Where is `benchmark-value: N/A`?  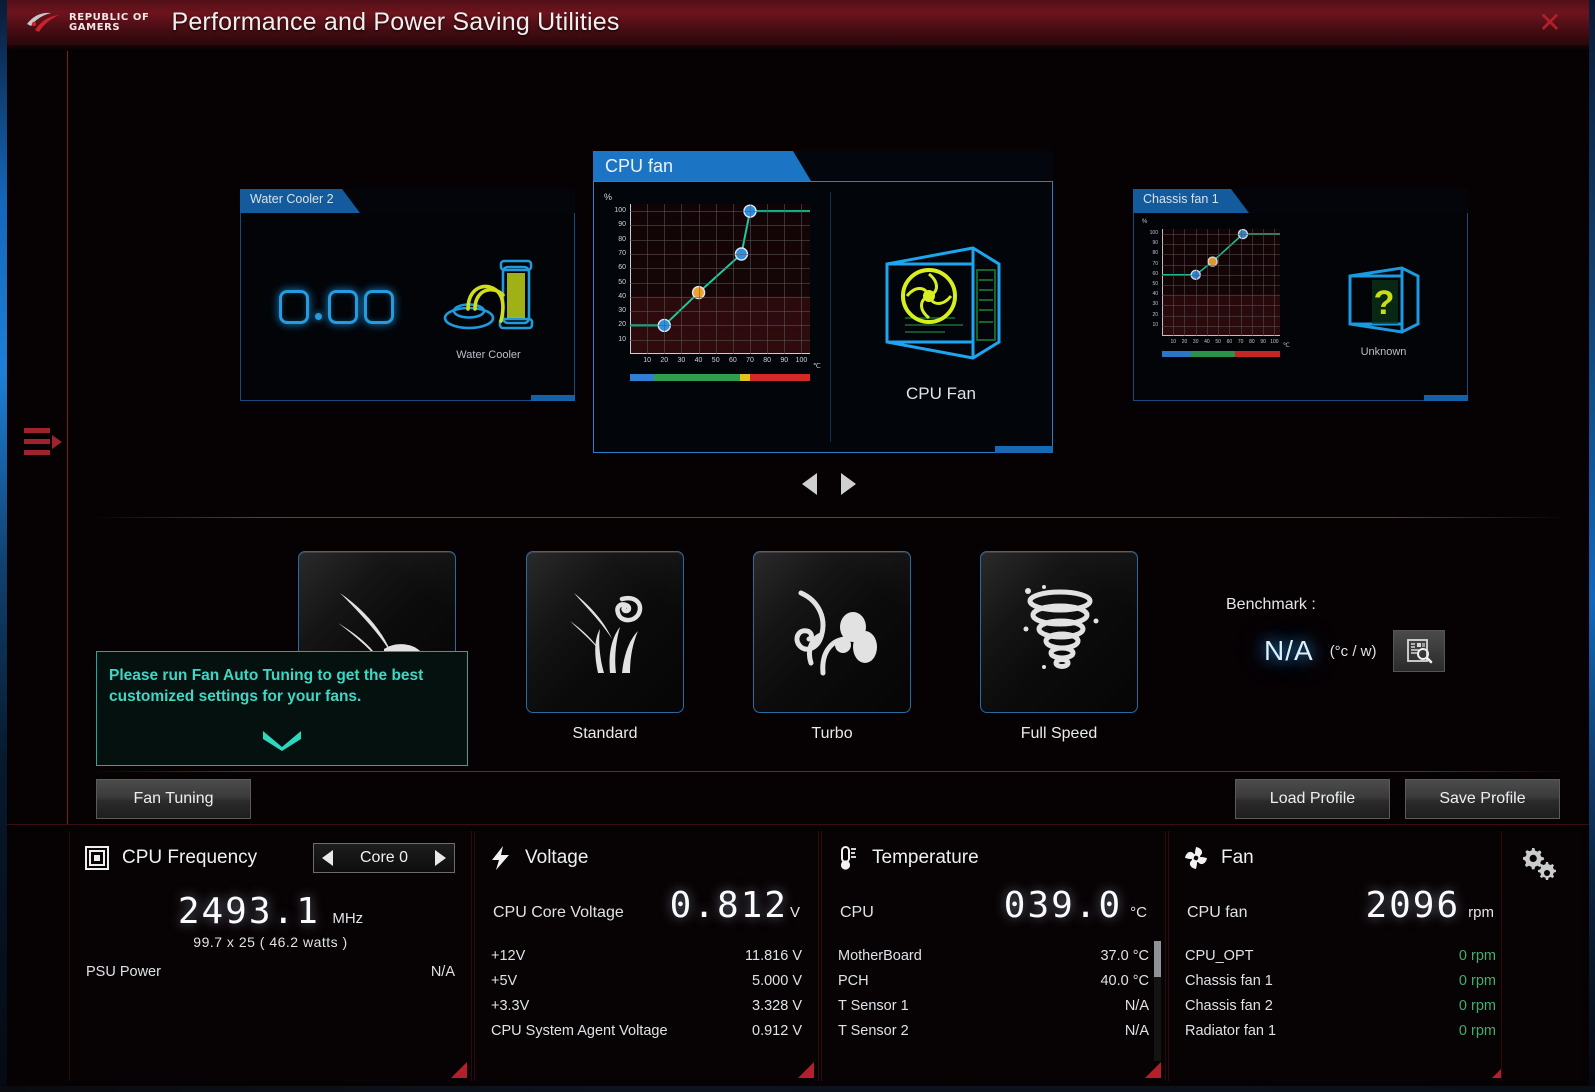
benchmark-value: N/A is located at coordinates (1289, 650).